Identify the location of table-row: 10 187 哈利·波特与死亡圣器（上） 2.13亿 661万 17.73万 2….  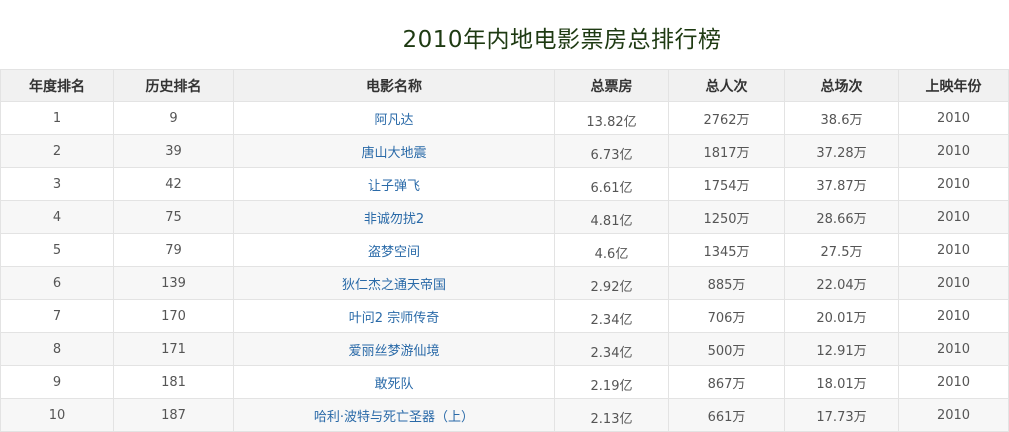
(504, 415).